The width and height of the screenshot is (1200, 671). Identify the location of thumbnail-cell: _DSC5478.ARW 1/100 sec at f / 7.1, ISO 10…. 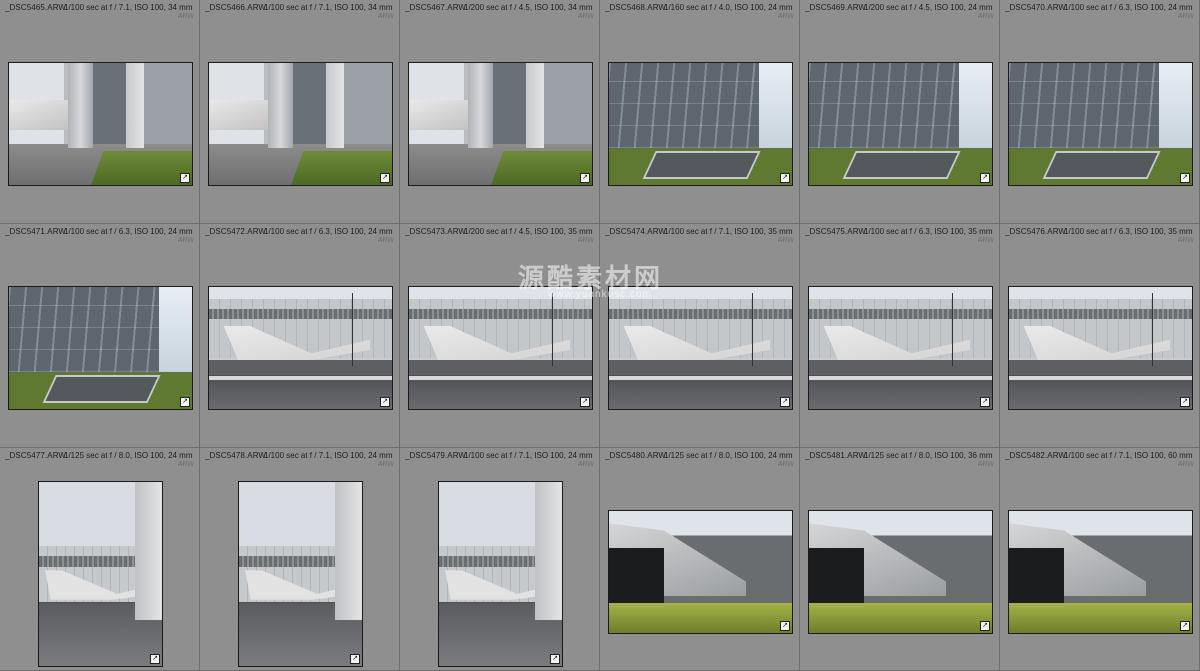
(300, 559).